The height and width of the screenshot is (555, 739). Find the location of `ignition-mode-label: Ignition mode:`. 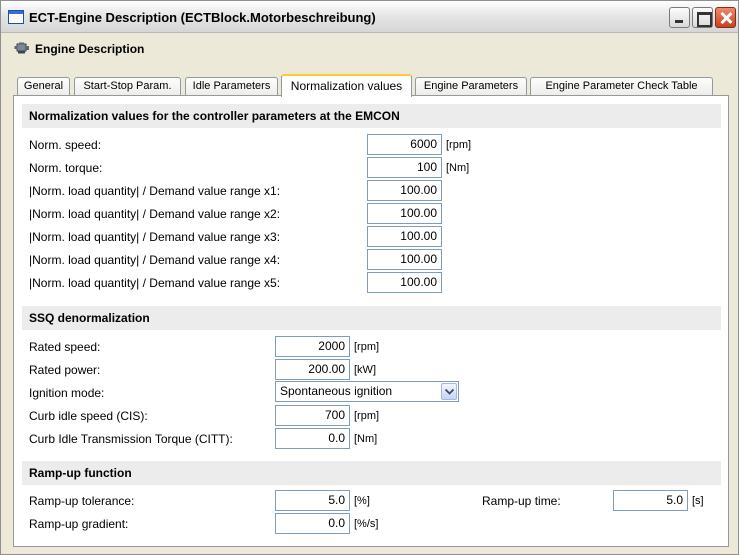

ignition-mode-label: Ignition mode: is located at coordinates (67, 393).